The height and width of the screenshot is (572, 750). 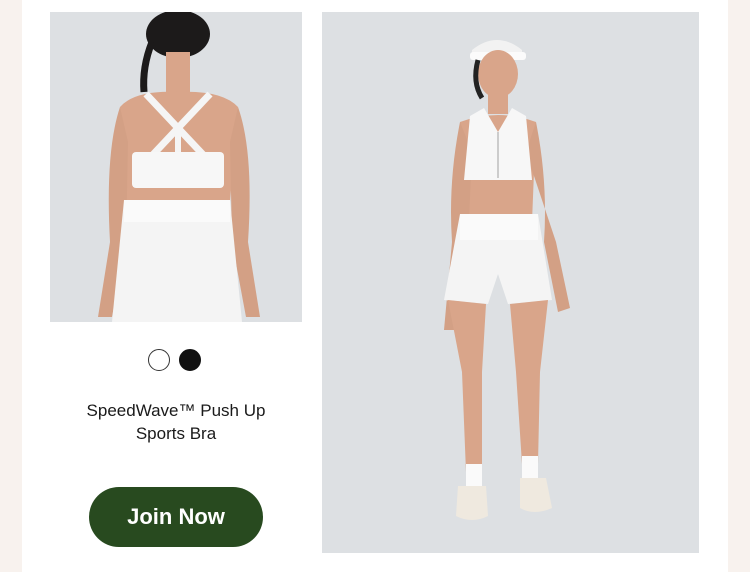 I want to click on color-swatch-white, so click(x=159, y=360).